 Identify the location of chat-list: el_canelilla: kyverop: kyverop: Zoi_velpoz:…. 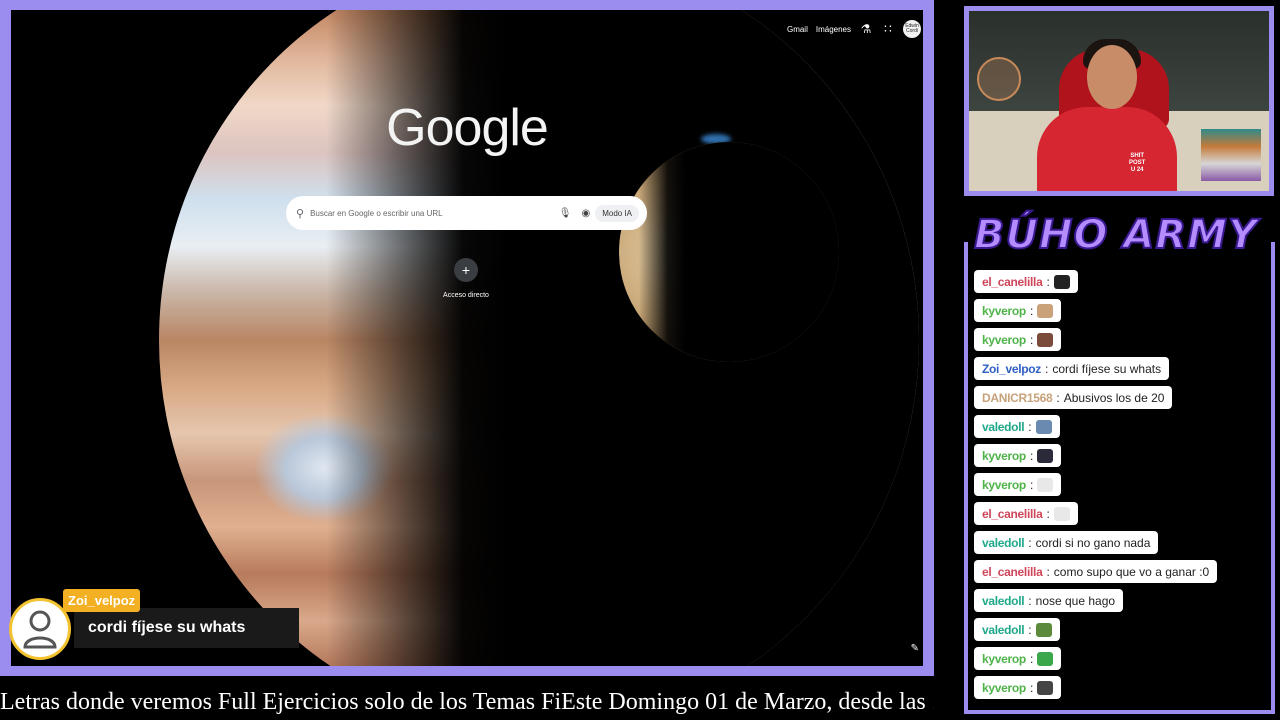
(1119, 487).